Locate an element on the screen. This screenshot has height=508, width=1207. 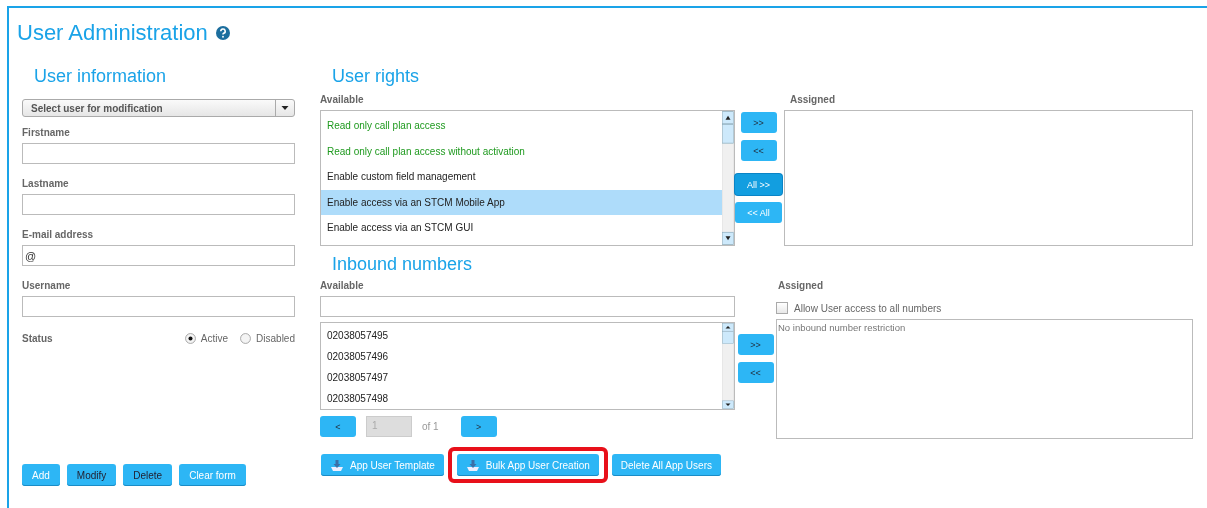
assigned-list: No inbound number restriction is located at coordinates (984, 379).